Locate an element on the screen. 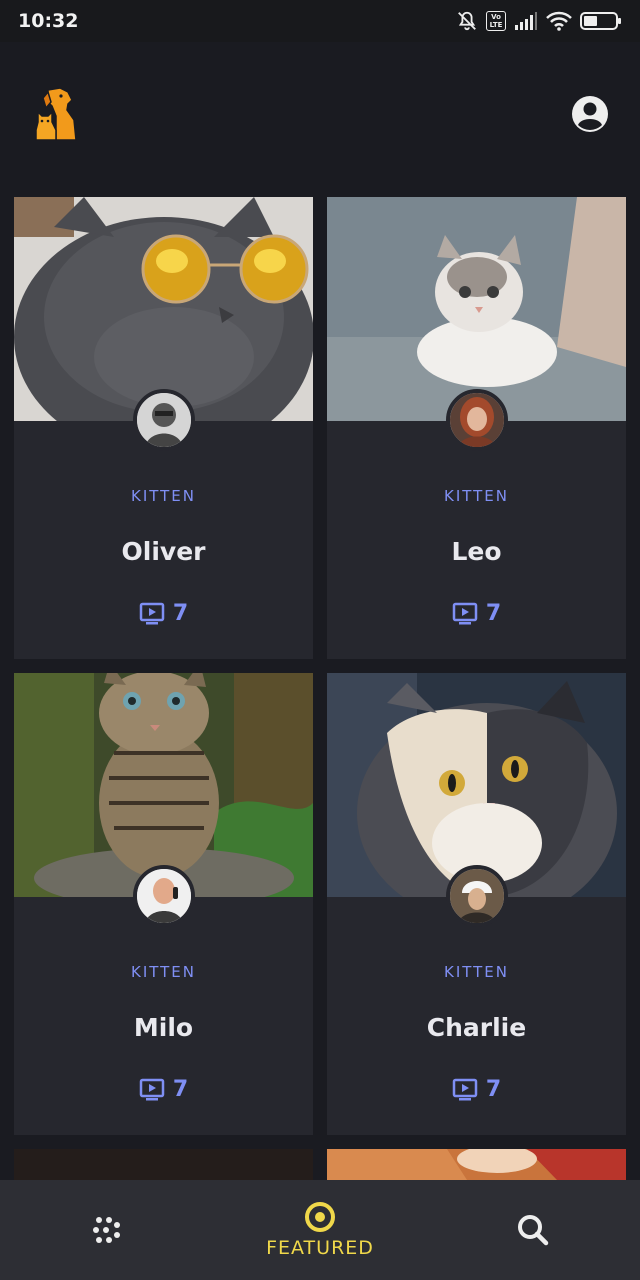 The height and width of the screenshot is (1280, 640). nav-browse is located at coordinates (107, 1230).